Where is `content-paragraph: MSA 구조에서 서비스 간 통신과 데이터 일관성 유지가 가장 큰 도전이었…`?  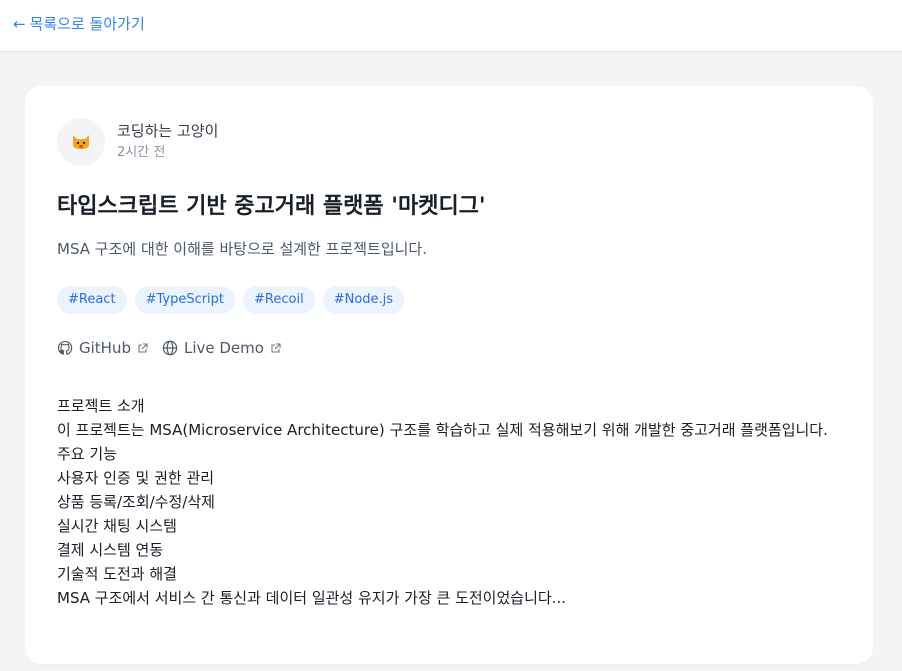 content-paragraph: MSA 구조에서 서비스 간 통신과 데이터 일관성 유지가 가장 큰 도전이었… is located at coordinates (311, 598).